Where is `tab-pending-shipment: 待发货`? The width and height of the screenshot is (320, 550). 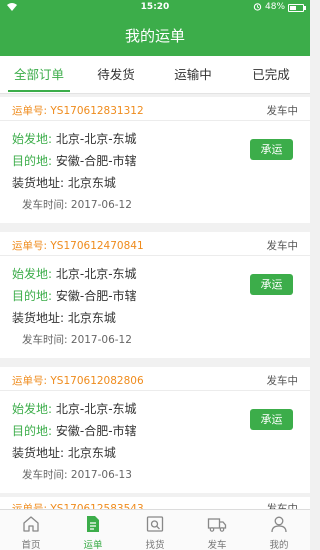
tab-pending-shipment: 待发货 is located at coordinates (116, 75).